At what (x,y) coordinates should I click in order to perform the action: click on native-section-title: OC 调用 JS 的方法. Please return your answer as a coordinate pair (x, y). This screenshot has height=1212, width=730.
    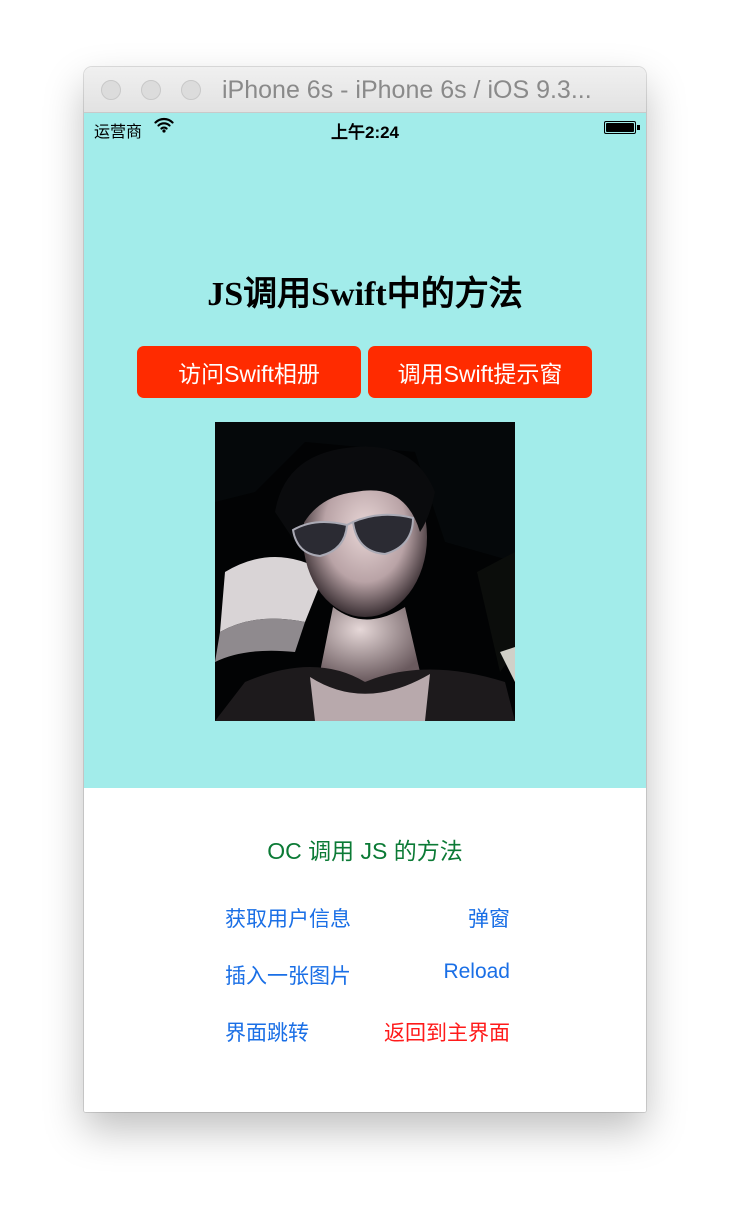
    Looking at the image, I should click on (365, 851).